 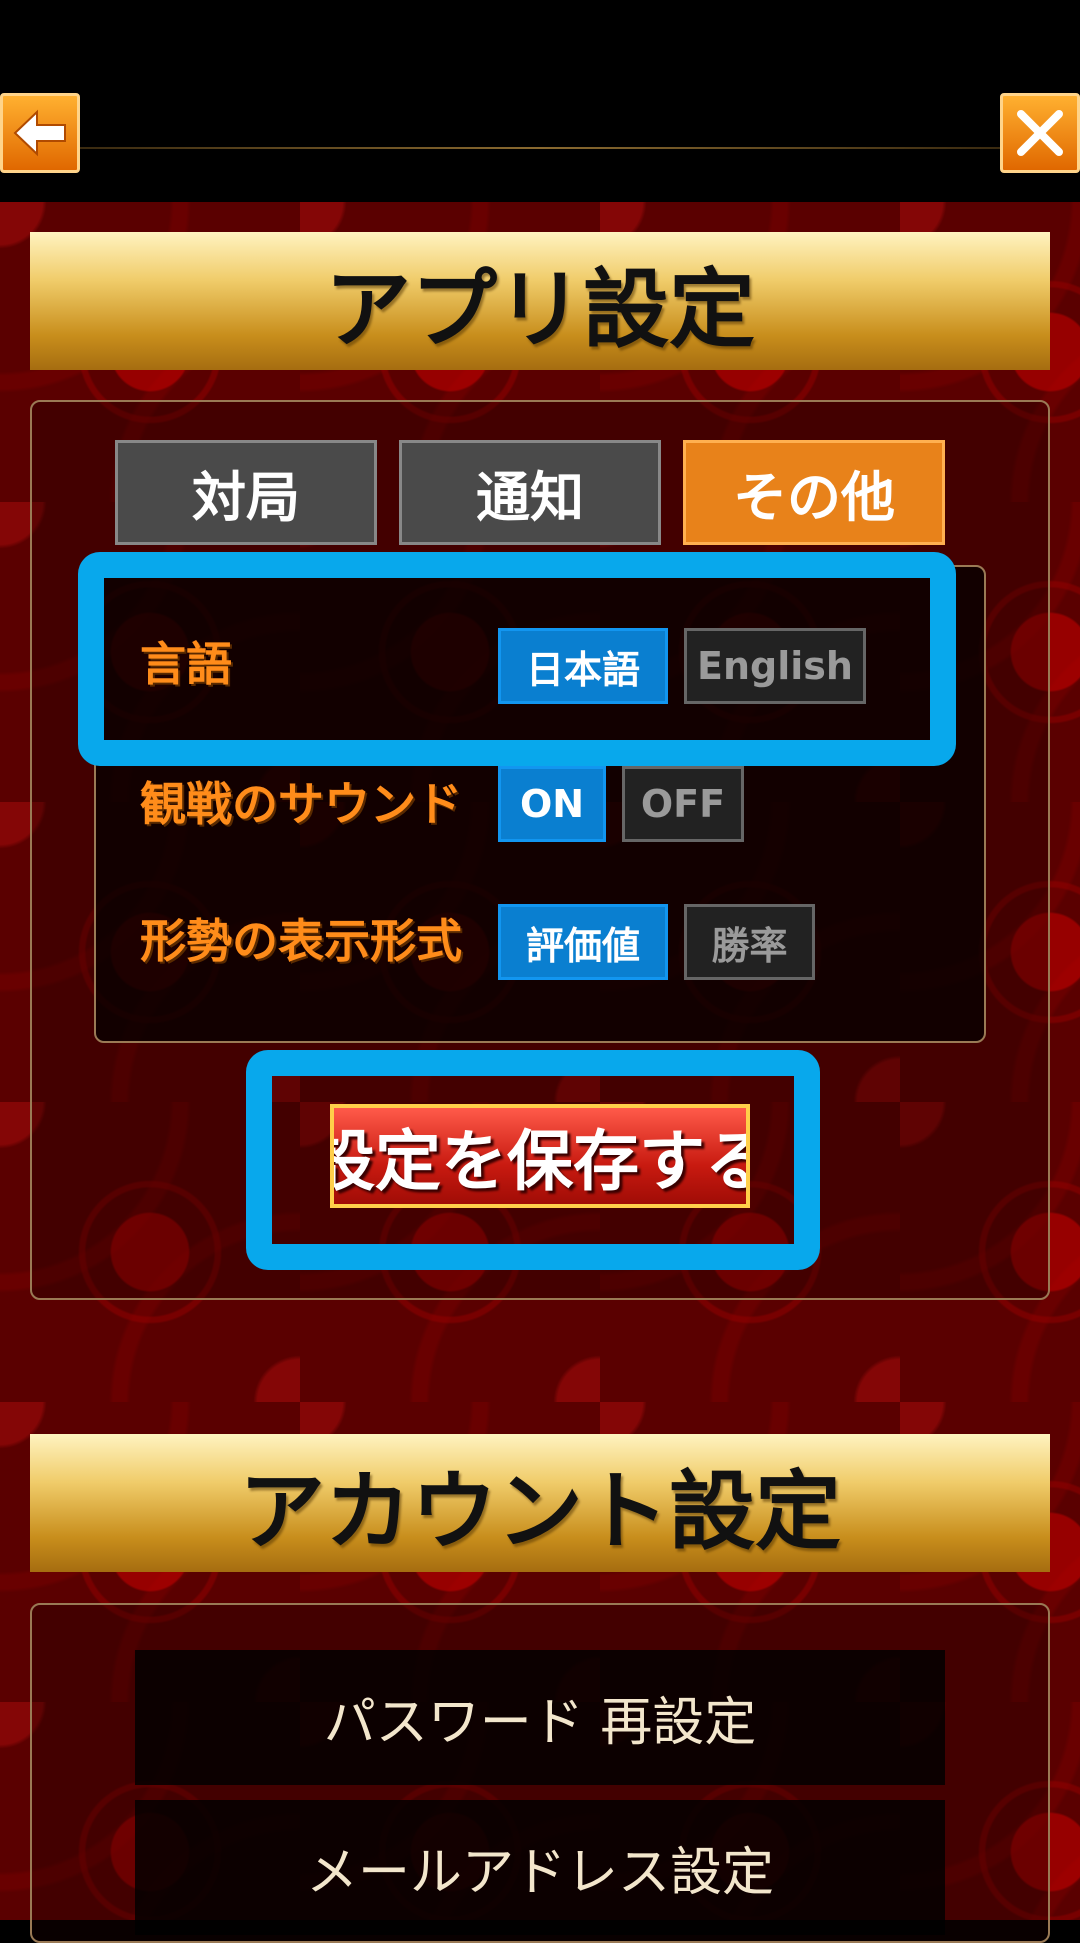 What do you see at coordinates (552, 804) in the screenshot?
I see `sound-on-option: ON` at bounding box center [552, 804].